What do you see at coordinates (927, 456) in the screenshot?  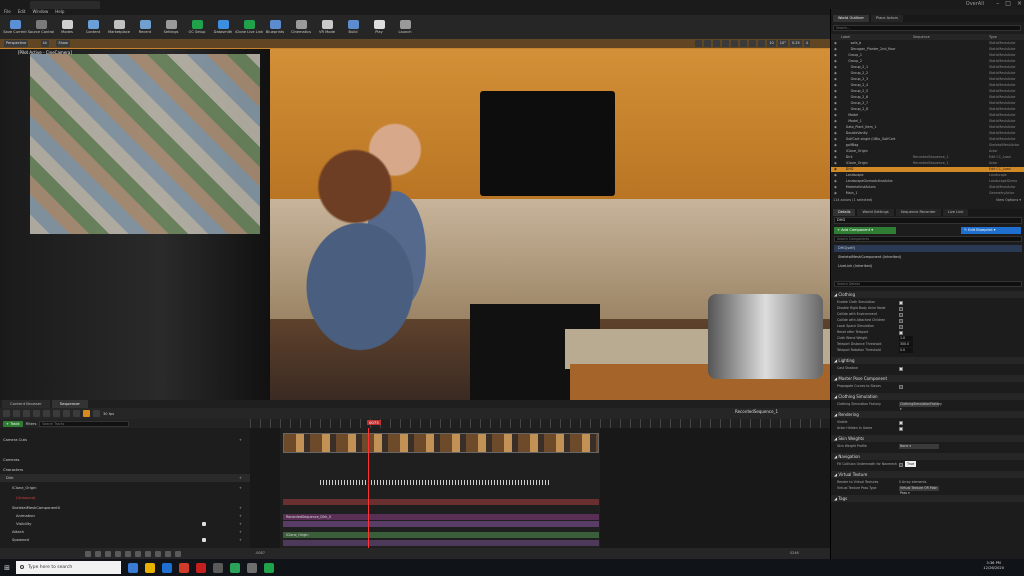 I see `category-navigation: ◢ Navigation` at bounding box center [927, 456].